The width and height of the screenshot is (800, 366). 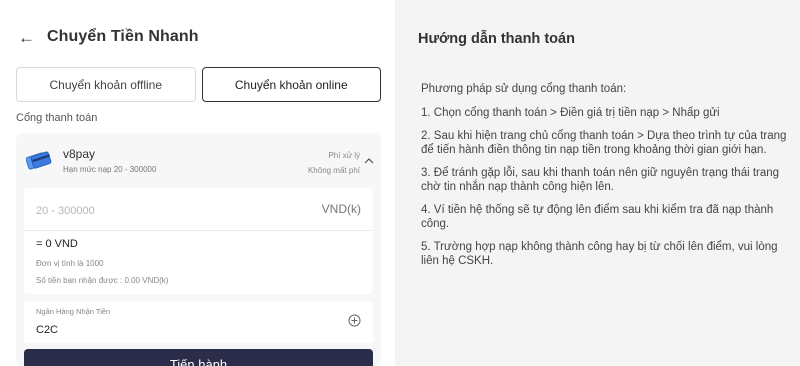 I want to click on page-header: ← Chuyển Tiền Nhanh, so click(x=108, y=37).